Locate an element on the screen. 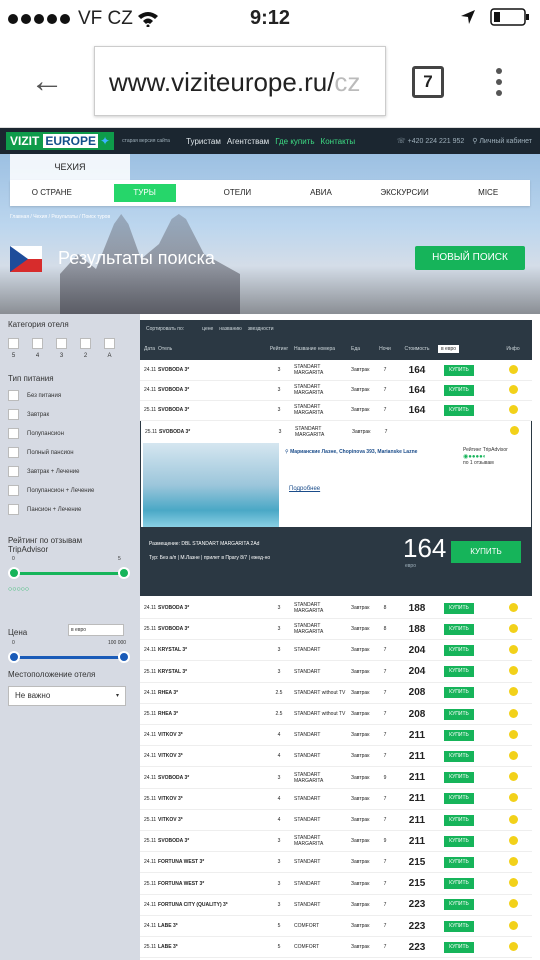 Image resolution: width=540 pixels, height=960 pixels. sort-by-name: названию is located at coordinates (230, 329).